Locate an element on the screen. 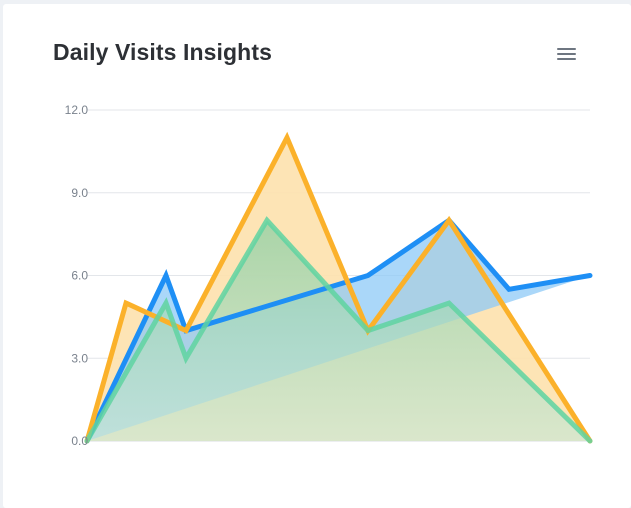 The image size is (631, 508). y-tick-label: 12.0 is located at coordinates (77, 110).